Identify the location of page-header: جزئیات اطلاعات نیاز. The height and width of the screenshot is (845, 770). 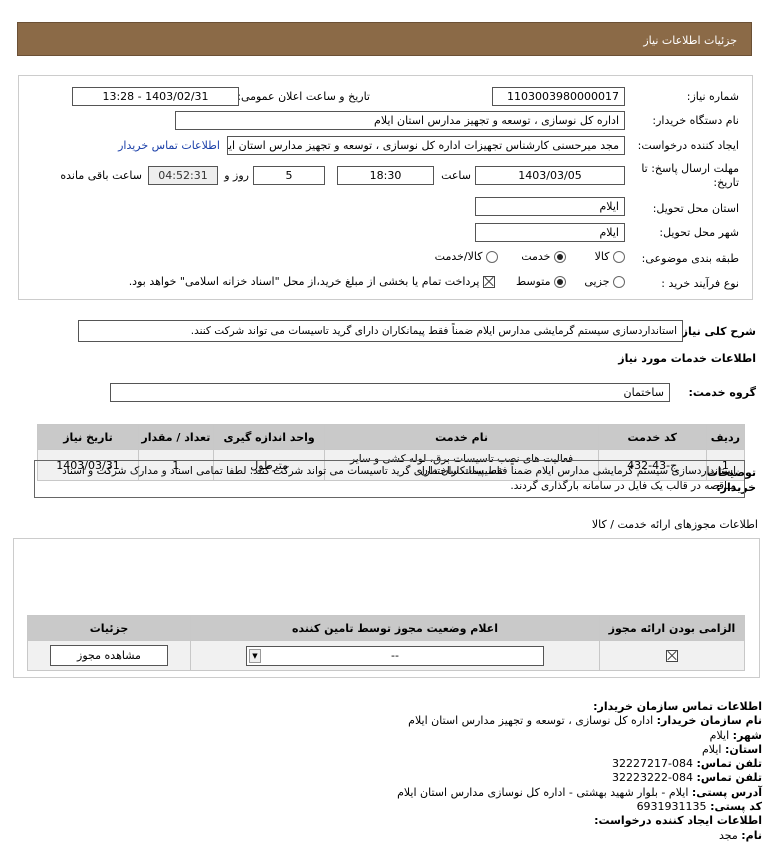
(384, 39).